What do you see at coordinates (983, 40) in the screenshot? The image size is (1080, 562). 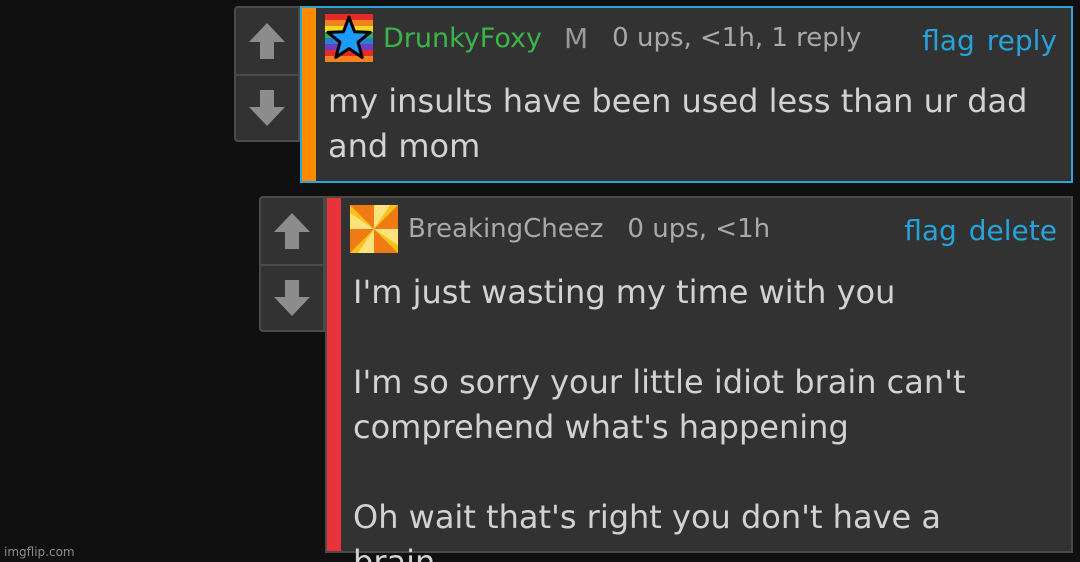 I see `comment-actions: flag reply` at bounding box center [983, 40].